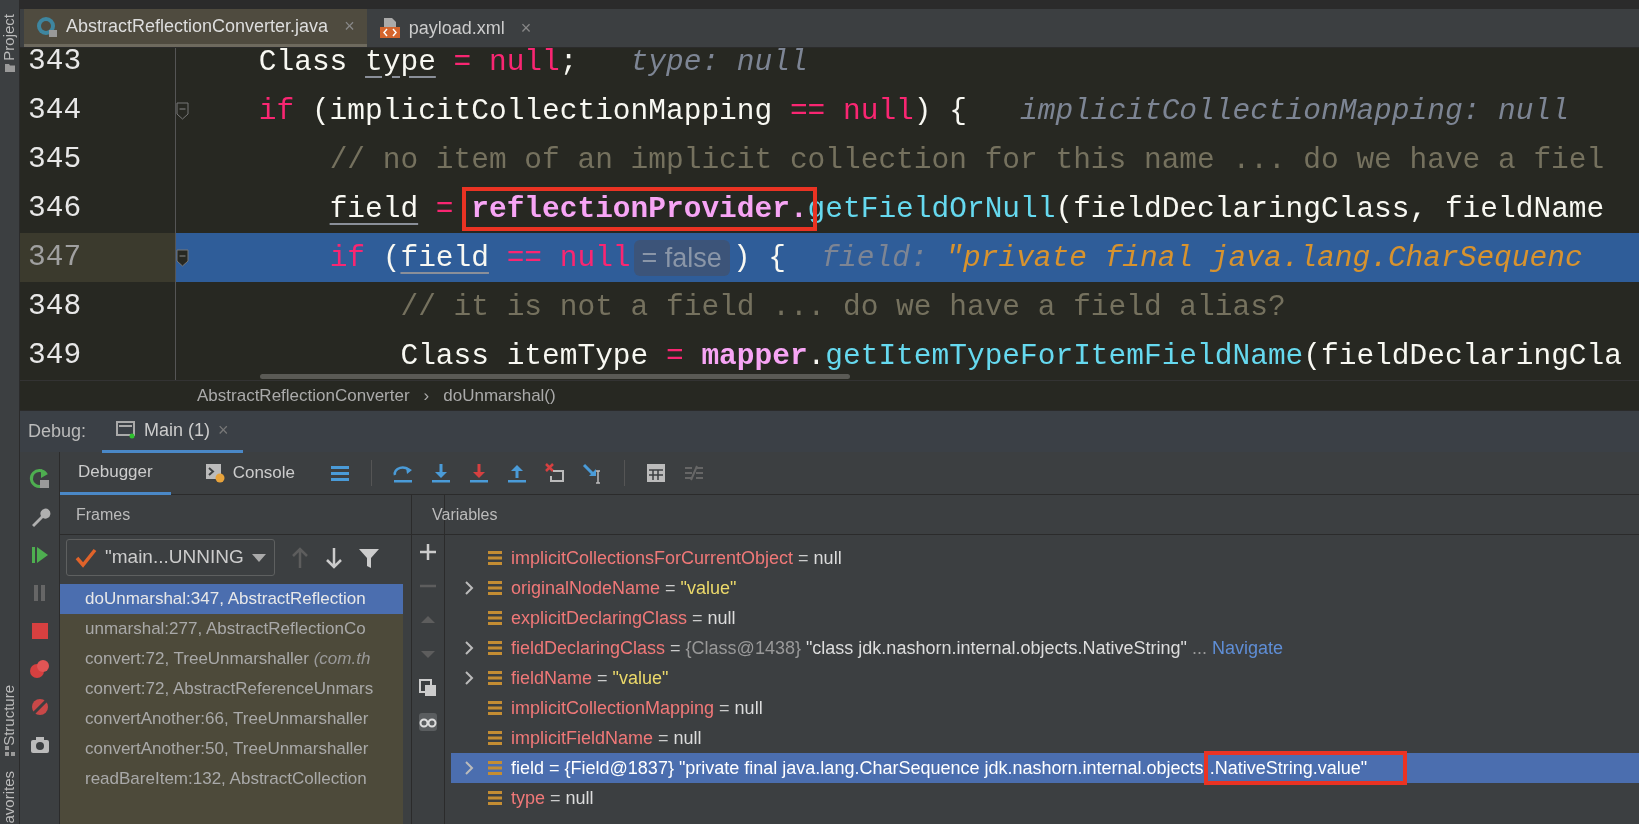 The image size is (1639, 824). Describe the element at coordinates (428, 688) in the screenshot. I see `copy-icon` at that location.